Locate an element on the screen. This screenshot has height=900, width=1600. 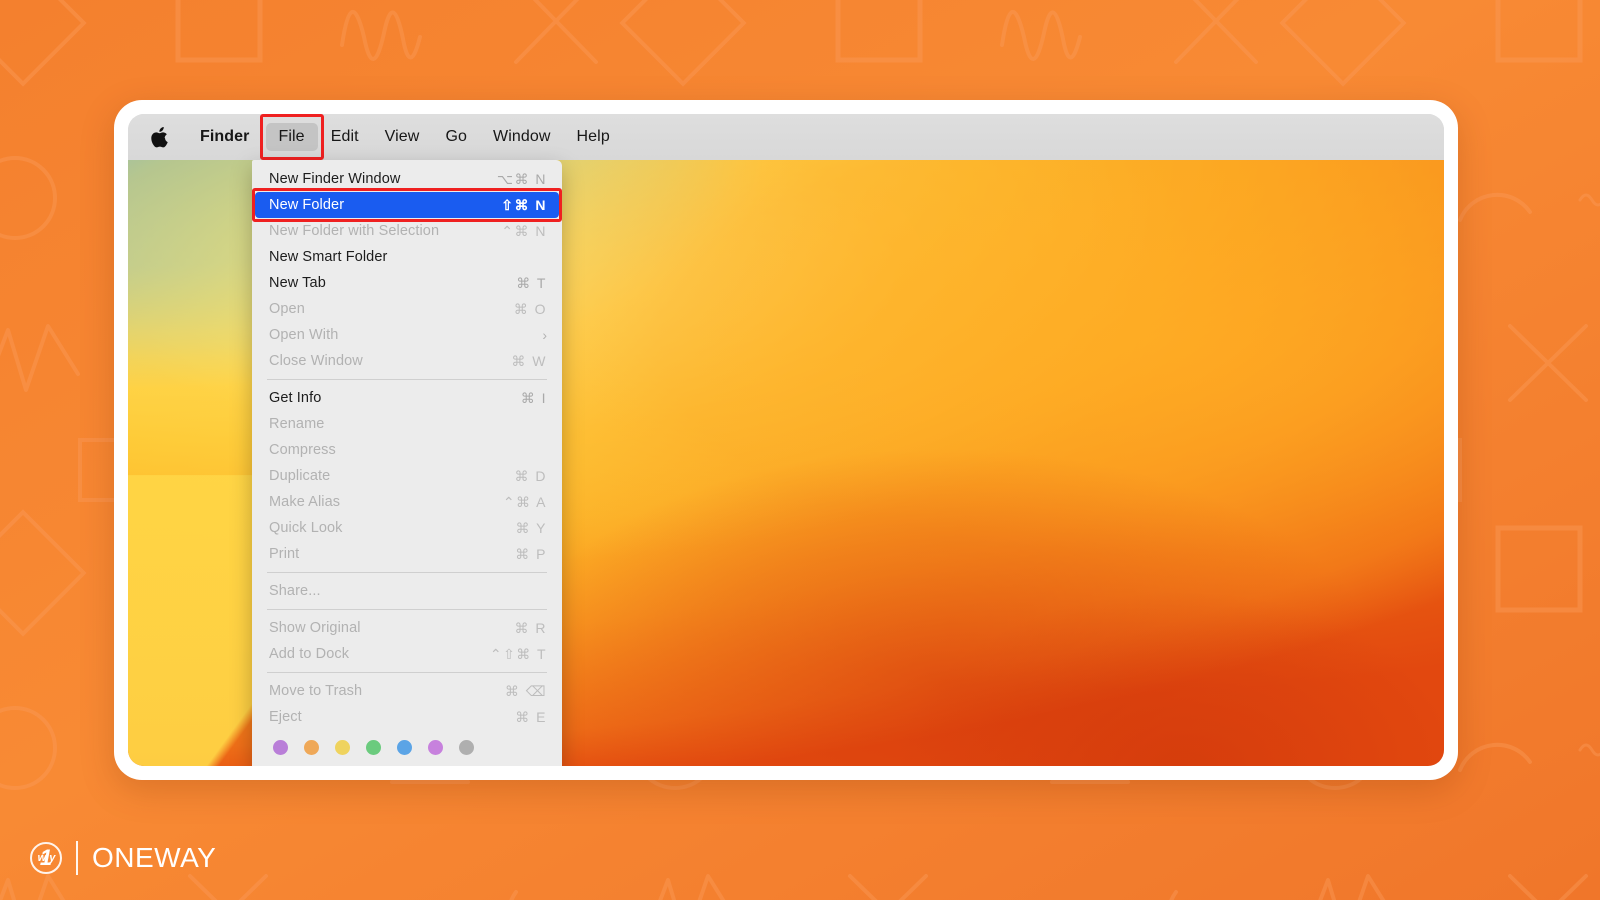
menubar-item-file-wrapper: File is located at coordinates (291, 137).